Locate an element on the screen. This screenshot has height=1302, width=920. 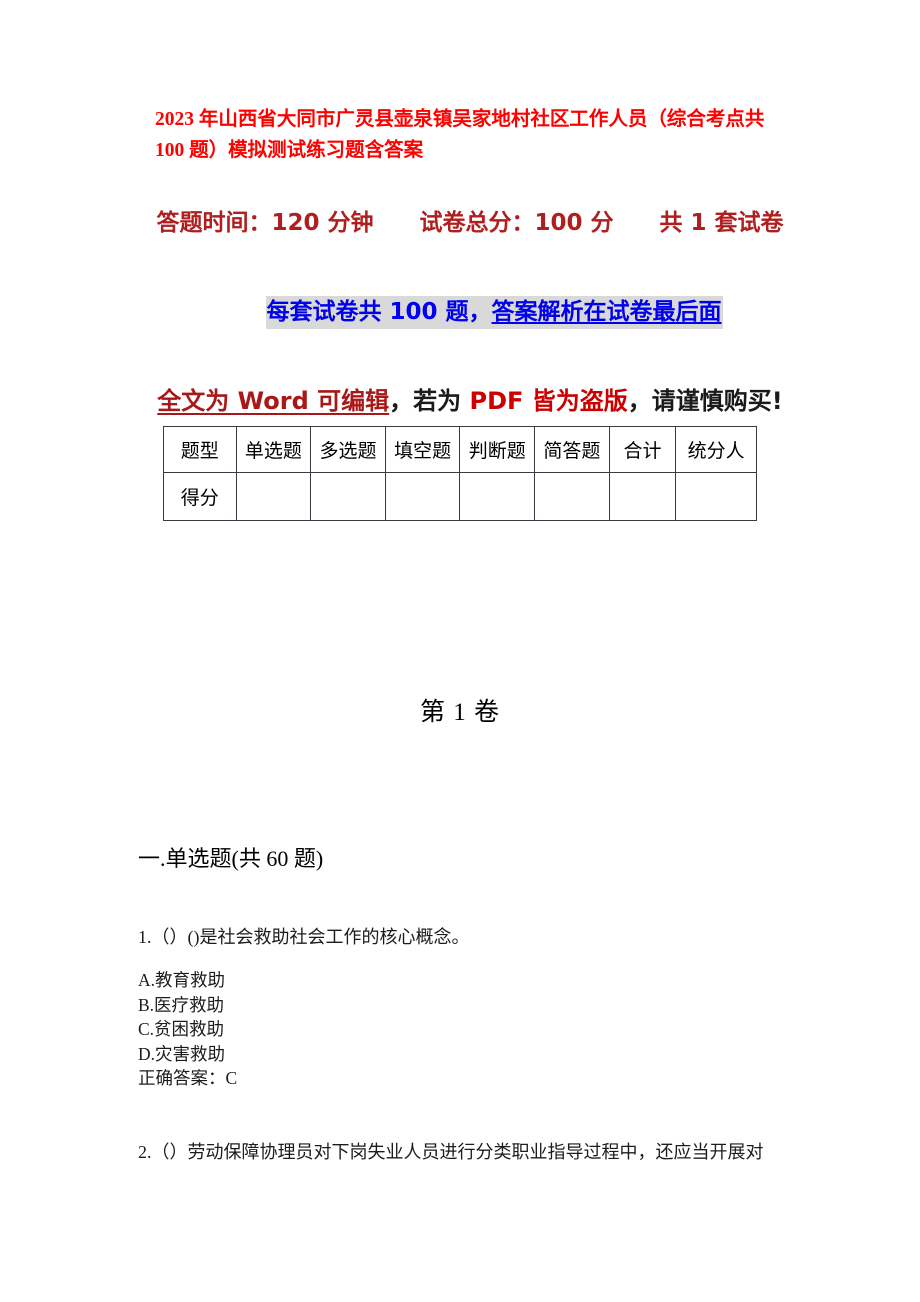
question-stem: 2.（）劳动保障协理员对下岗失业人员进行分类职业指导过程中，还应当开展对 is located at coordinates (451, 1152).